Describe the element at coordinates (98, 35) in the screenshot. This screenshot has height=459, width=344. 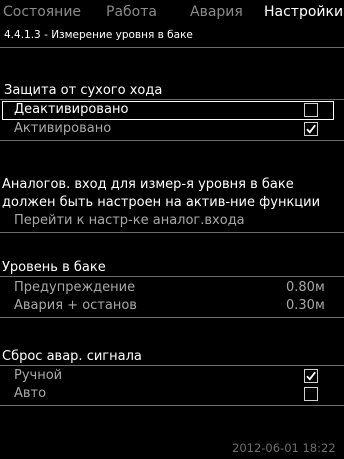
I see `breadcrumb: 4.4.1.3 - Измерение уровня в баке` at that location.